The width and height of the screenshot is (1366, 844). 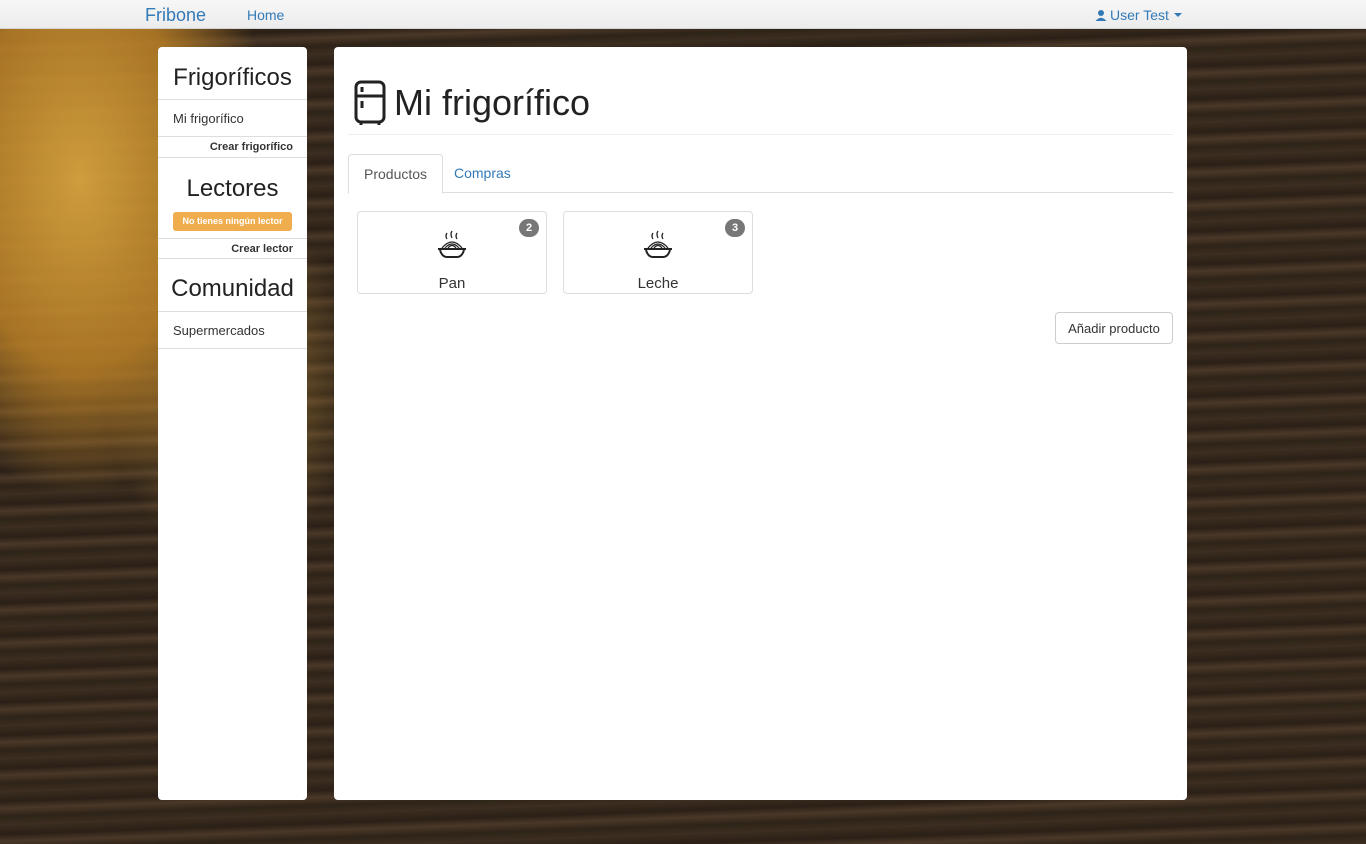 I want to click on no-readers-badge: No tienes ningún lector, so click(x=232, y=221).